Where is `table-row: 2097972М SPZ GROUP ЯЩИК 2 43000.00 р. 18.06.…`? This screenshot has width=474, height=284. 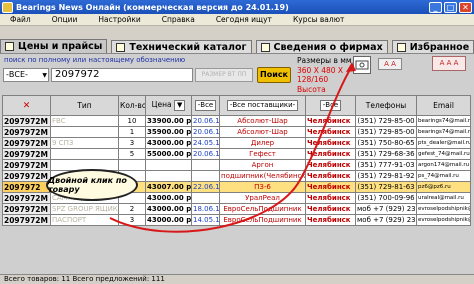 table-row: 2097972М SPZ GROUP ЯЩИК 2 43000.00 р. 18.06.… is located at coordinates (236, 209).